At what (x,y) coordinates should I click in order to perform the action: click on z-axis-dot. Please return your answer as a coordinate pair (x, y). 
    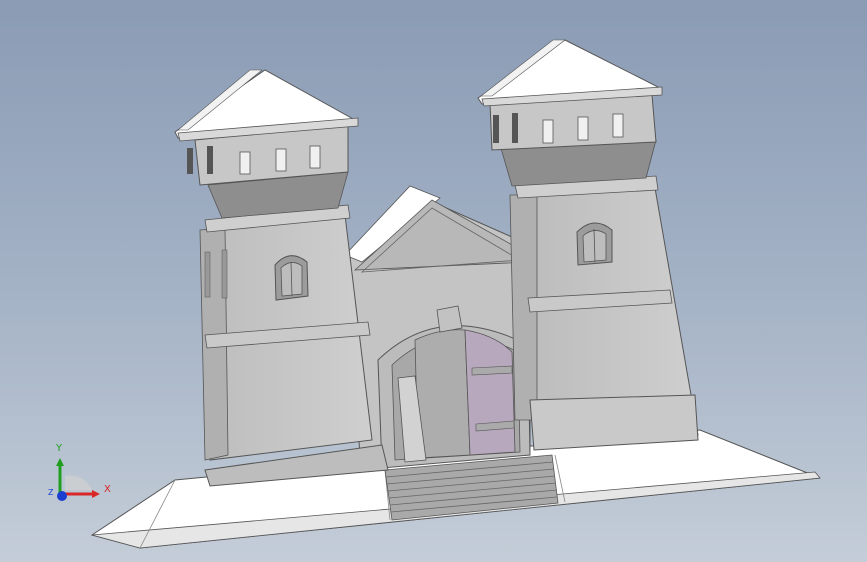
    Looking at the image, I should click on (62, 496).